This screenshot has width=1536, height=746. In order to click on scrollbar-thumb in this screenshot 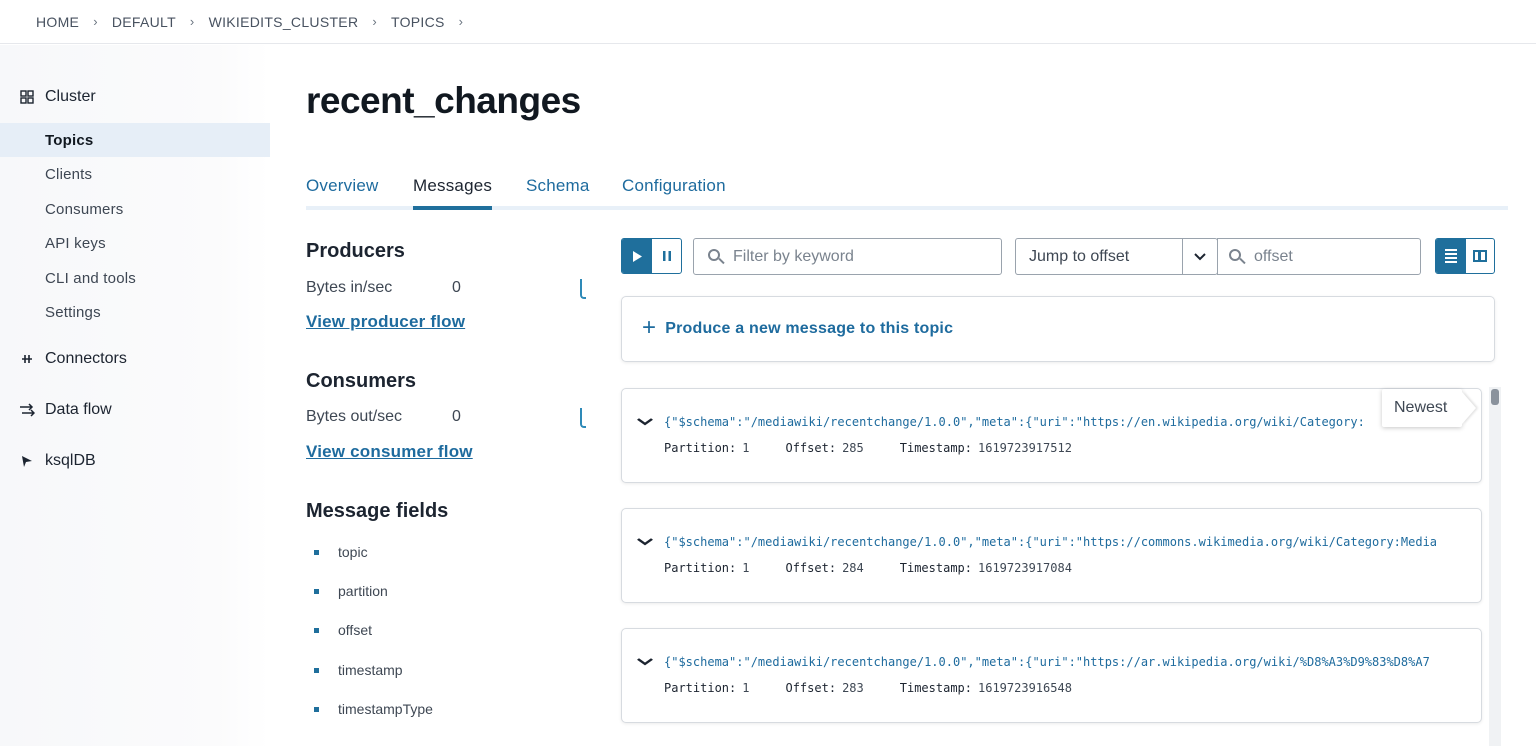, I will do `click(1495, 397)`.